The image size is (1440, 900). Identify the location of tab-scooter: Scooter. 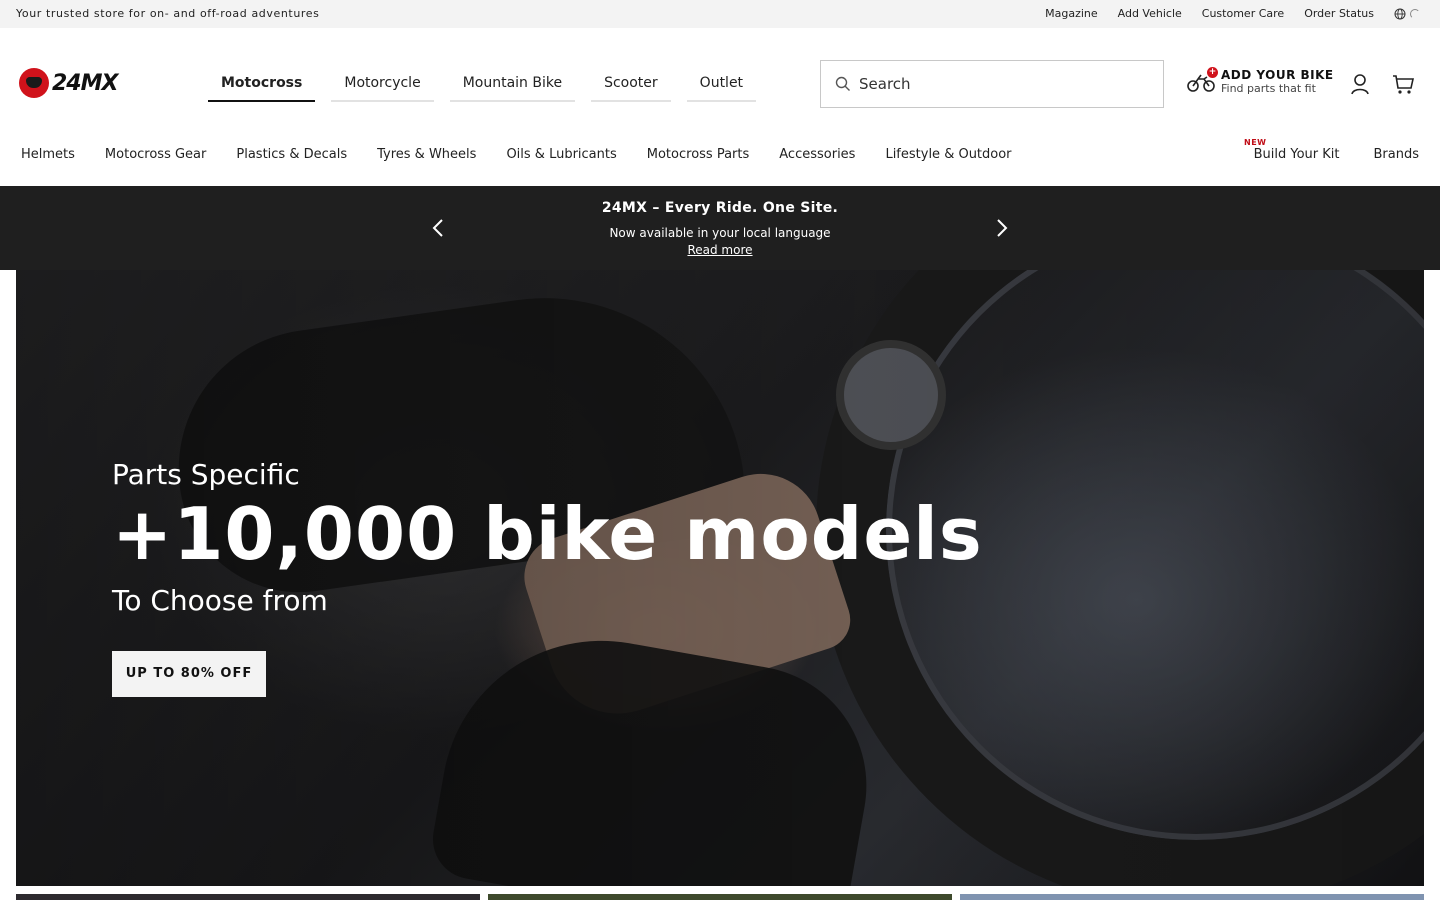
(631, 84).